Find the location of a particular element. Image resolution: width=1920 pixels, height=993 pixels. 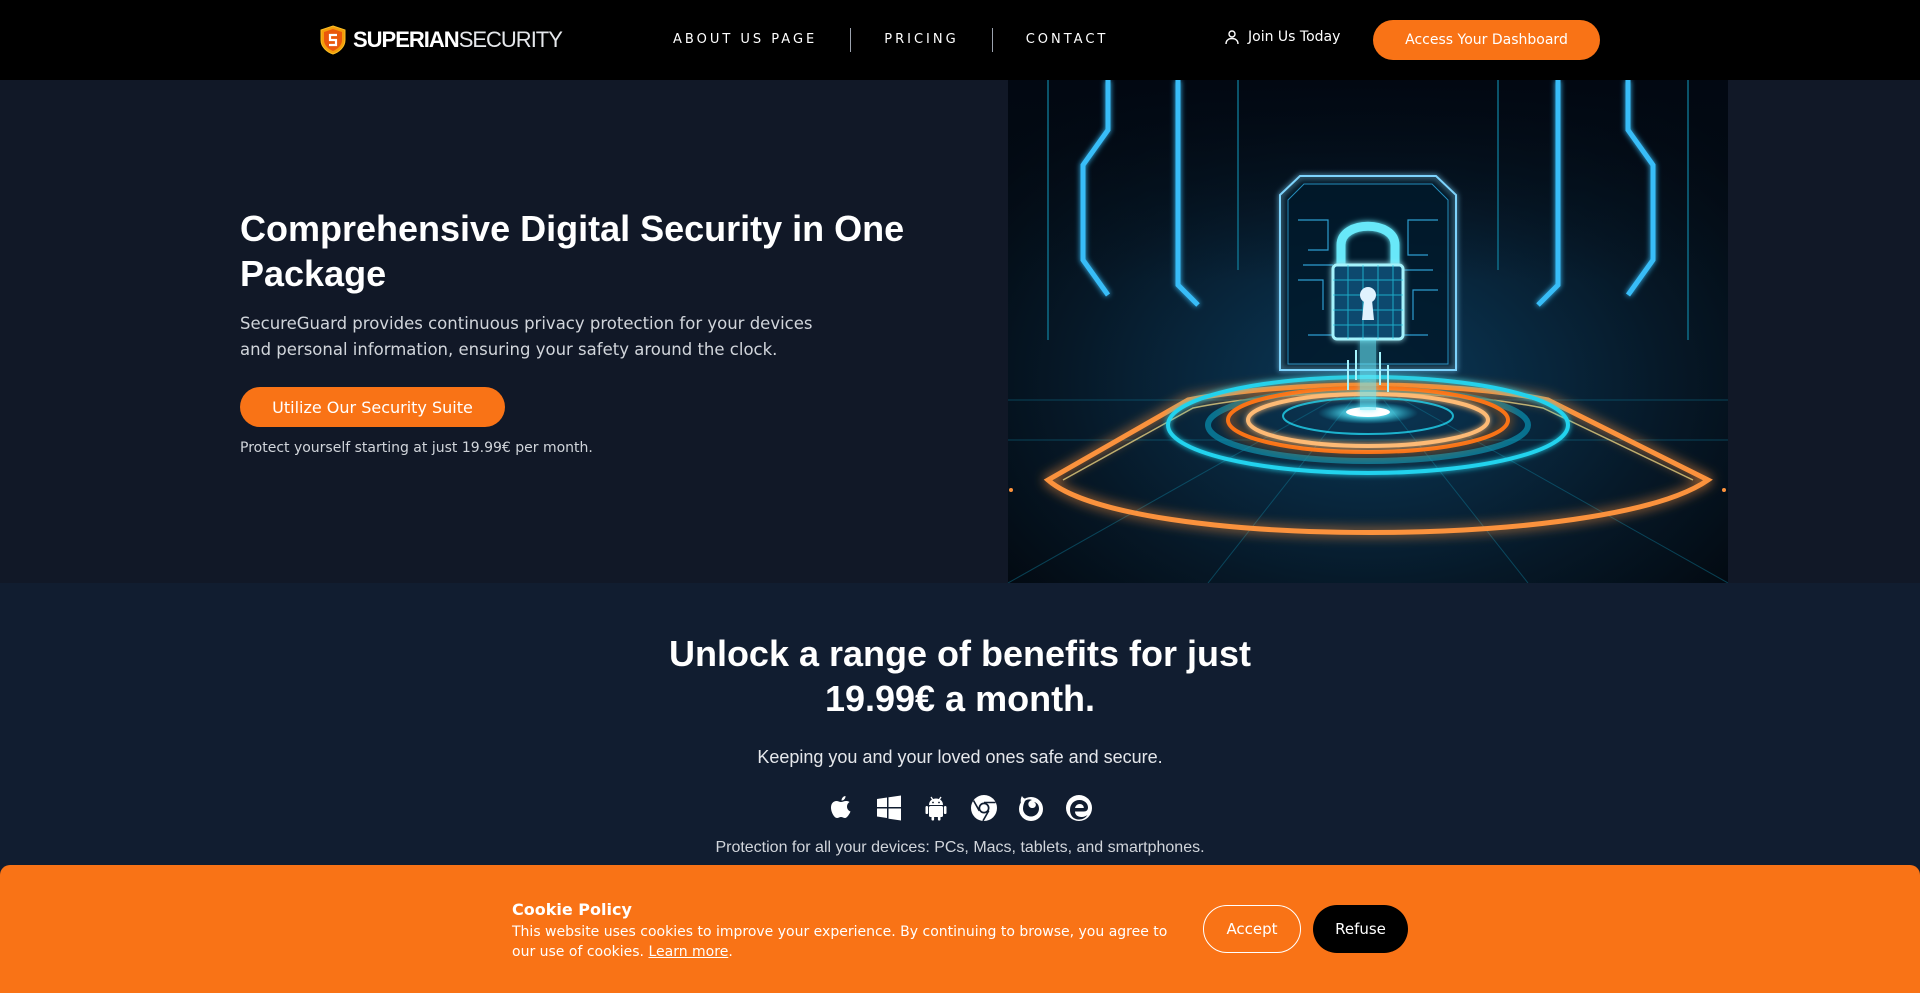

dashboard-button: Access Your Dashboard is located at coordinates (1486, 40).